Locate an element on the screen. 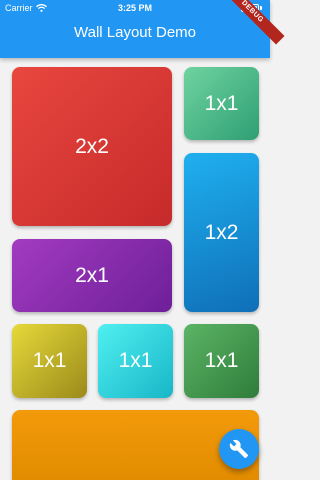 Image resolution: width=320 pixels, height=480 pixels. tile-label: 1x2 is located at coordinates (221, 232).